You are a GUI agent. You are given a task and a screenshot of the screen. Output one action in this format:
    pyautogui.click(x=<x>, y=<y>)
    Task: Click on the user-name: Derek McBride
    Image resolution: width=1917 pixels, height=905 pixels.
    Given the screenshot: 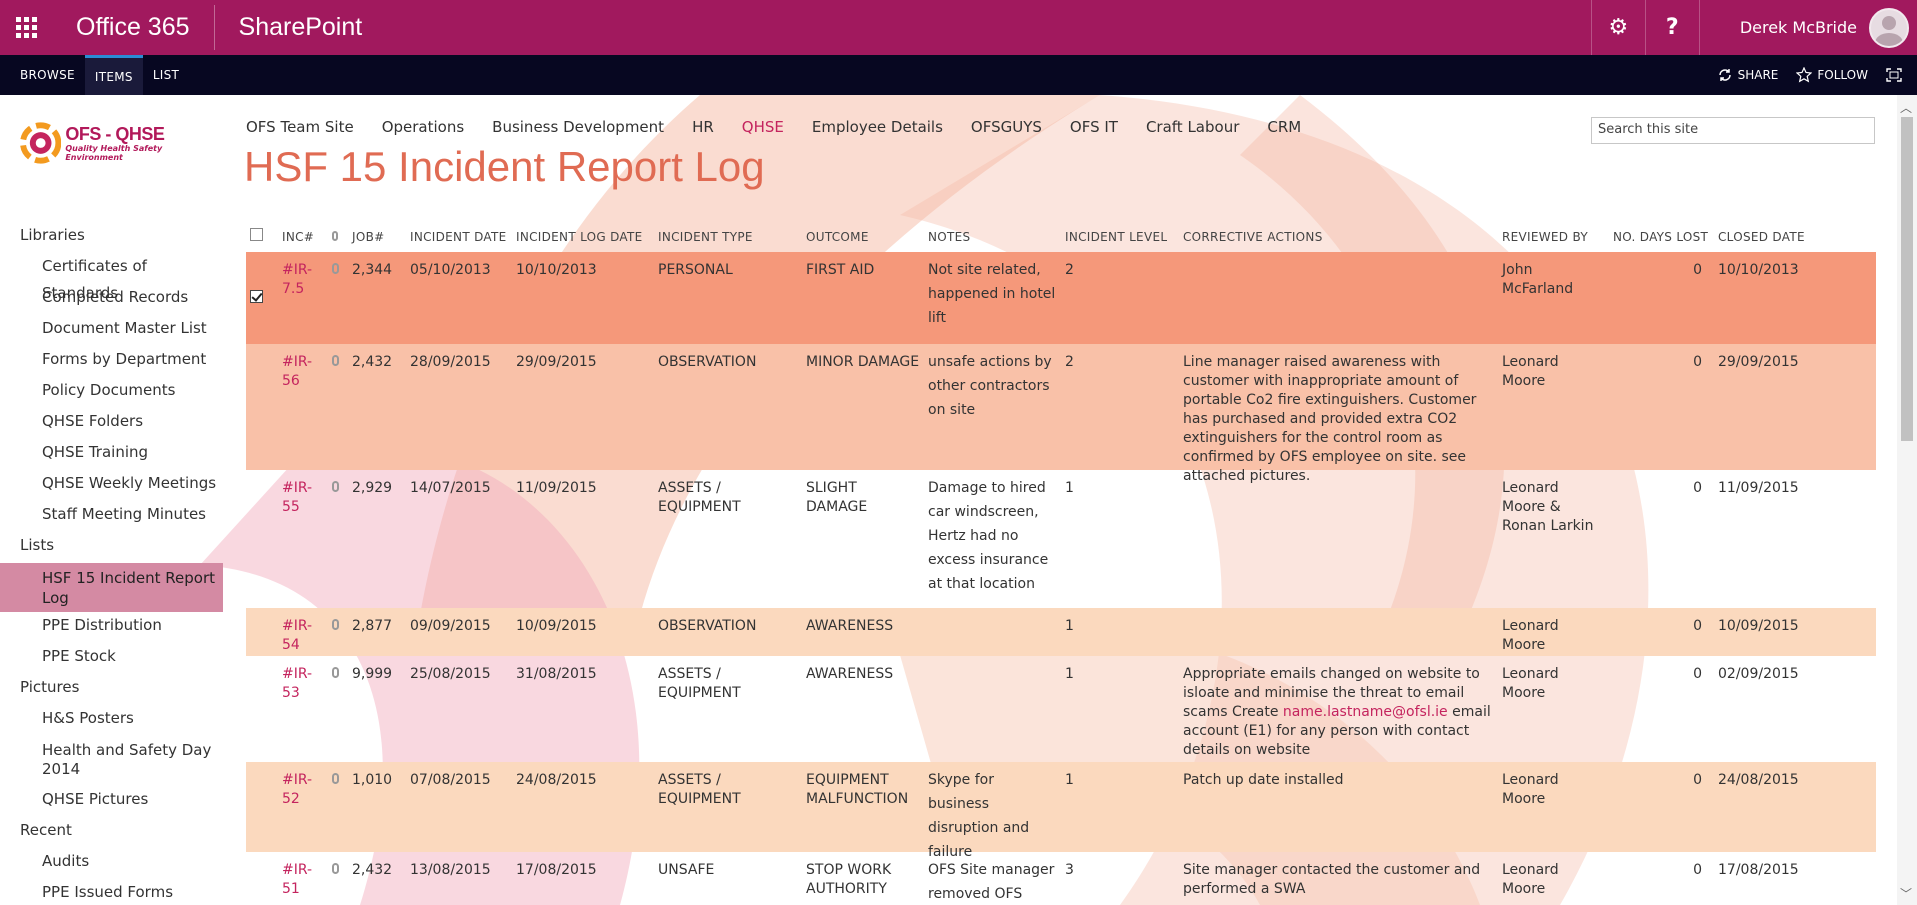 What is the action you would take?
    pyautogui.click(x=1798, y=27)
    